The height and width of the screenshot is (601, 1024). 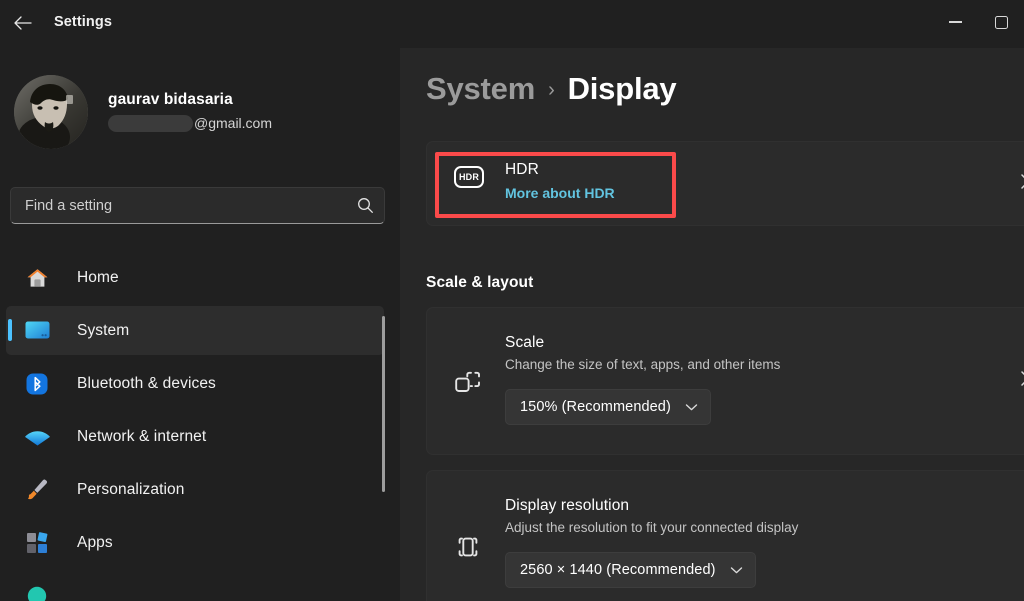 I want to click on avatar, so click(x=51, y=112).